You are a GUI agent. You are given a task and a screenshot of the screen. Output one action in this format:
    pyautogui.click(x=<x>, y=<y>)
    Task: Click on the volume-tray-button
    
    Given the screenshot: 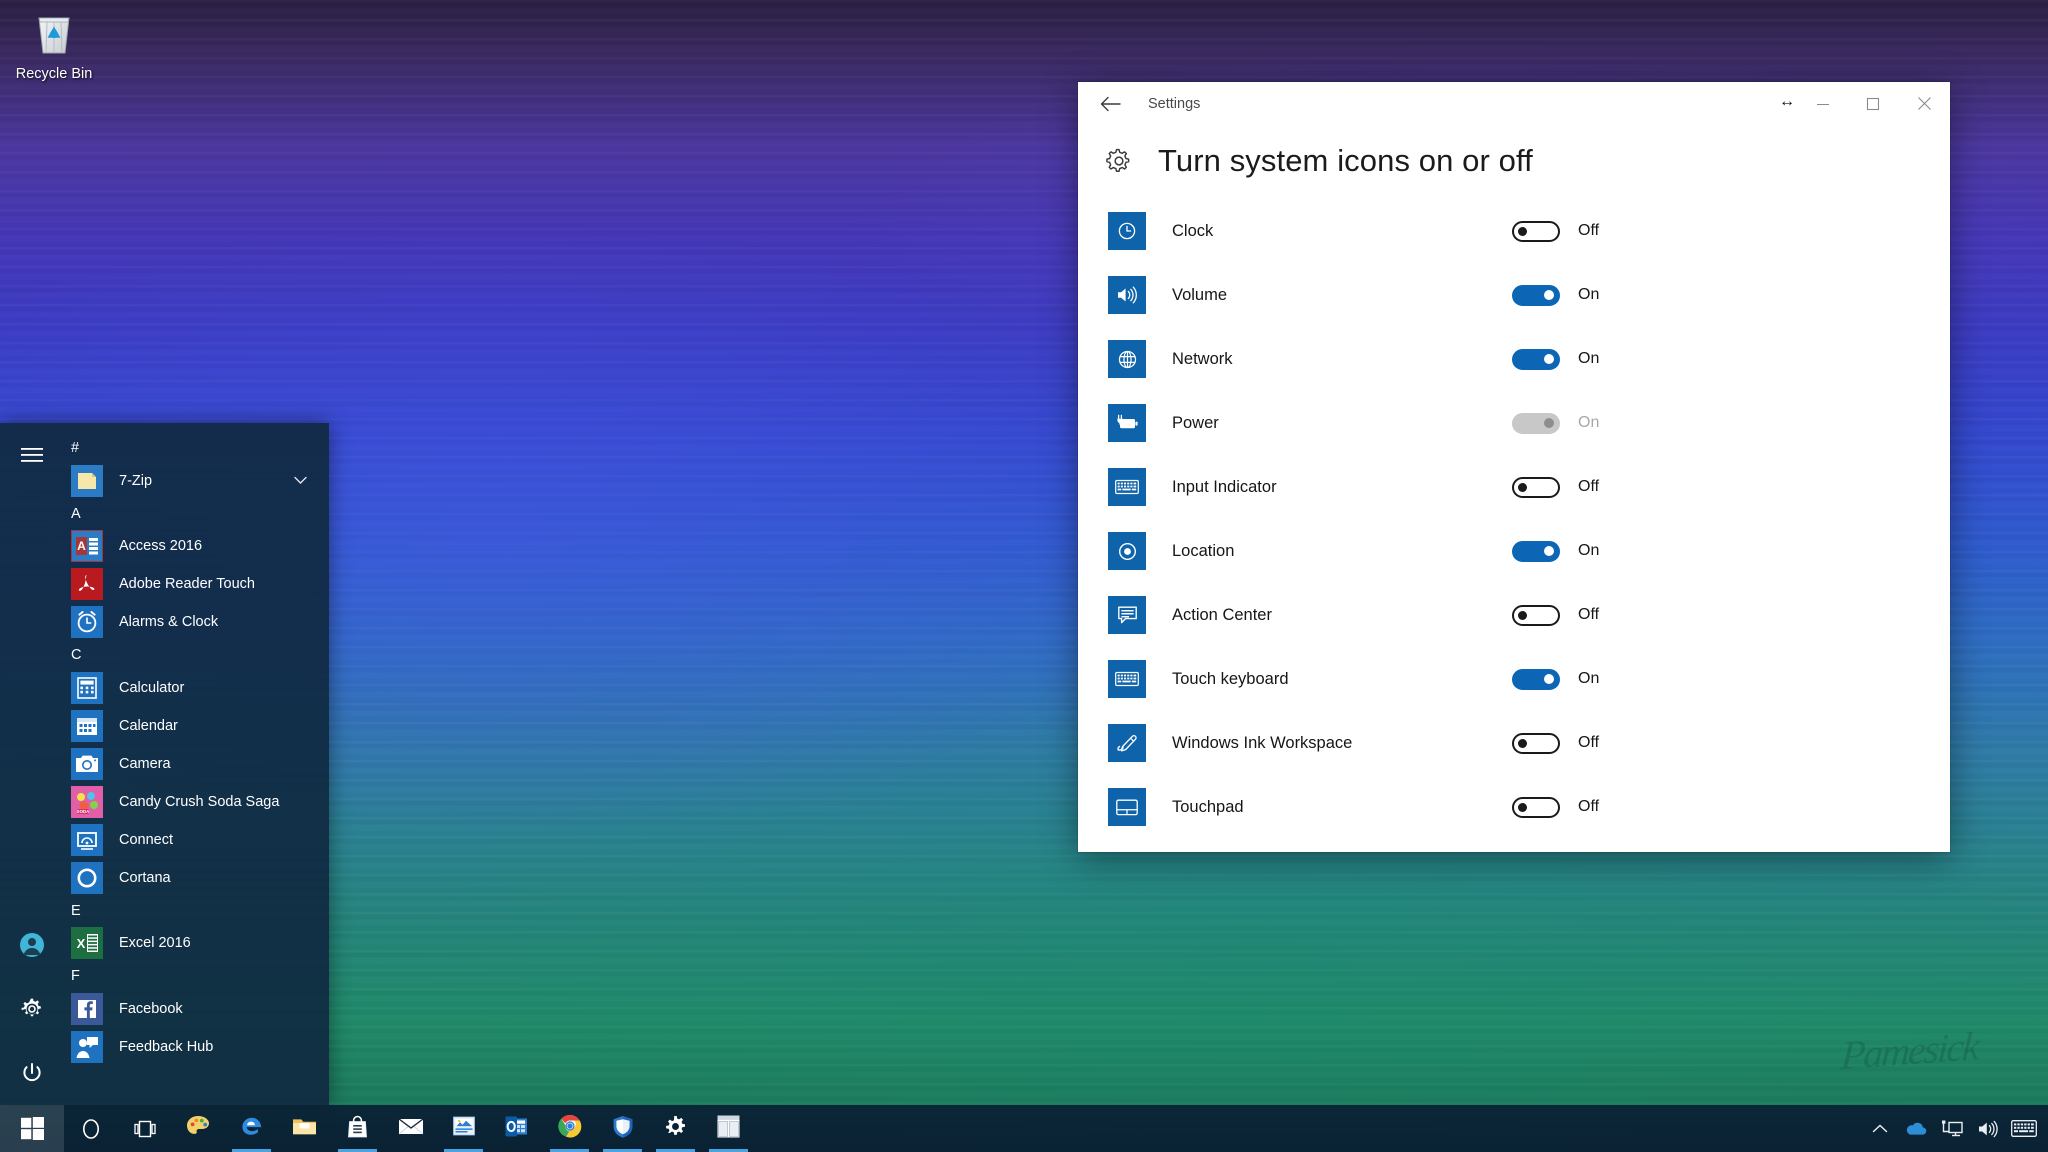 What is the action you would take?
    pyautogui.click(x=1988, y=1128)
    